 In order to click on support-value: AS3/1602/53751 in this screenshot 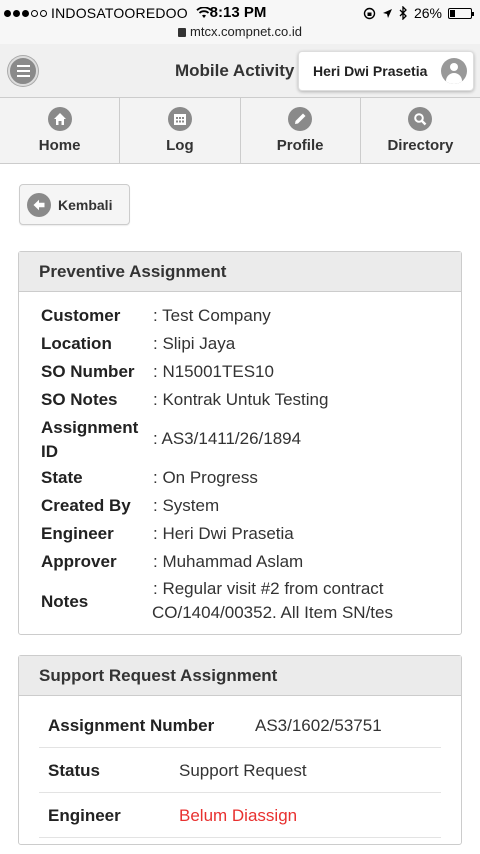, I will do `click(318, 725)`.